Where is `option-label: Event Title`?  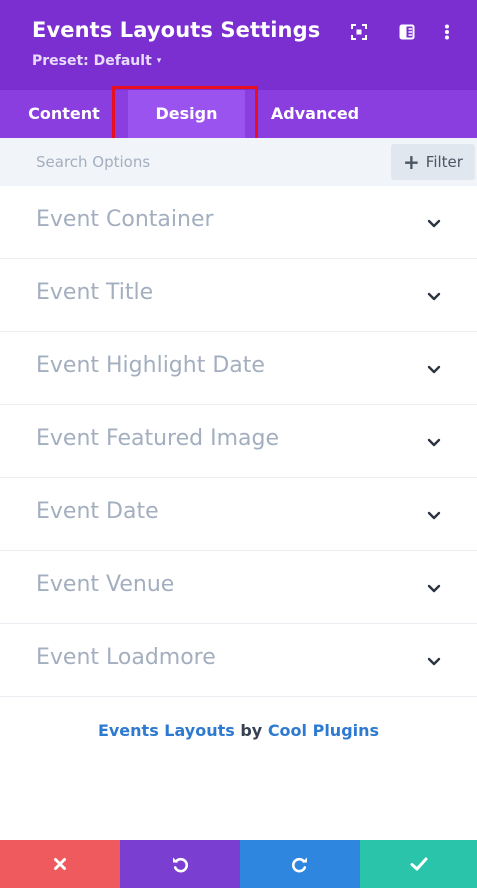 option-label: Event Title is located at coordinates (95, 292).